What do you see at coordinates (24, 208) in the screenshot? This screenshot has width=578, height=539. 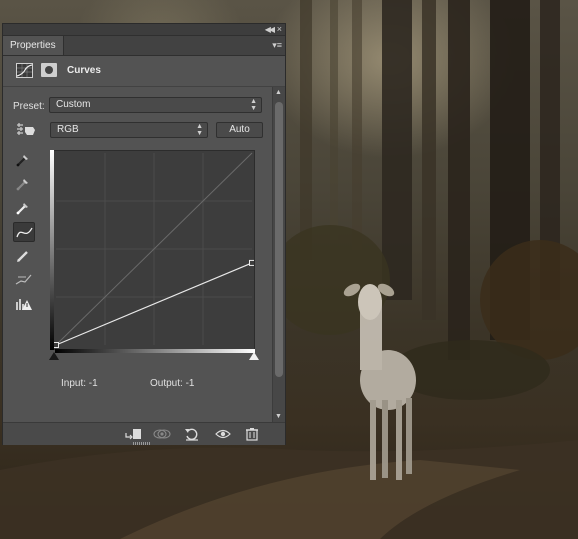 I see `white-point-eyedropper-icon` at bounding box center [24, 208].